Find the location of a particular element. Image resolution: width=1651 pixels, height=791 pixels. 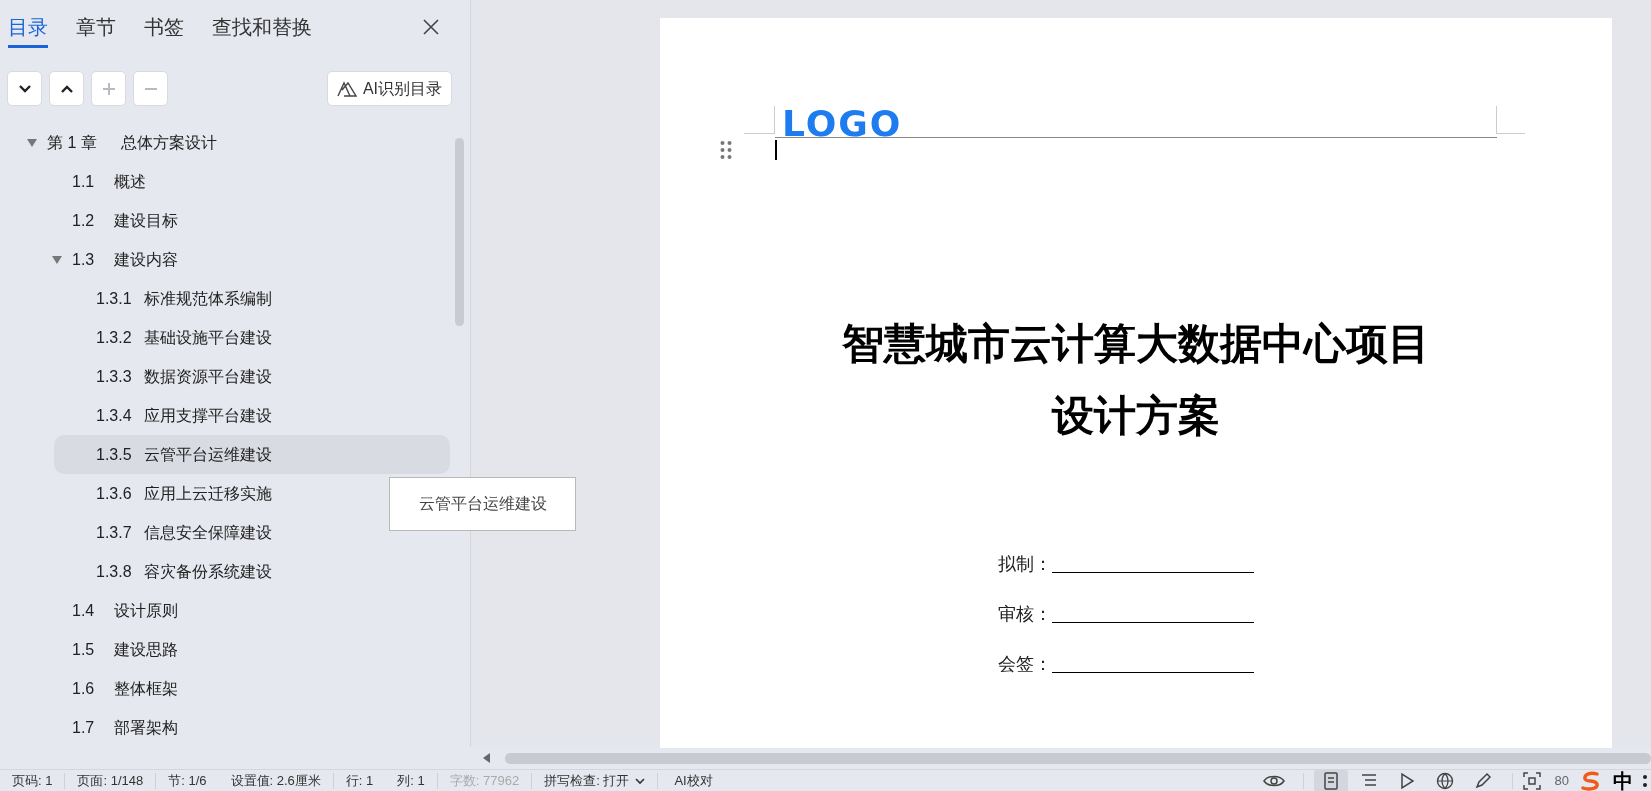

status-text: 节: 1/6 is located at coordinates (187, 780).